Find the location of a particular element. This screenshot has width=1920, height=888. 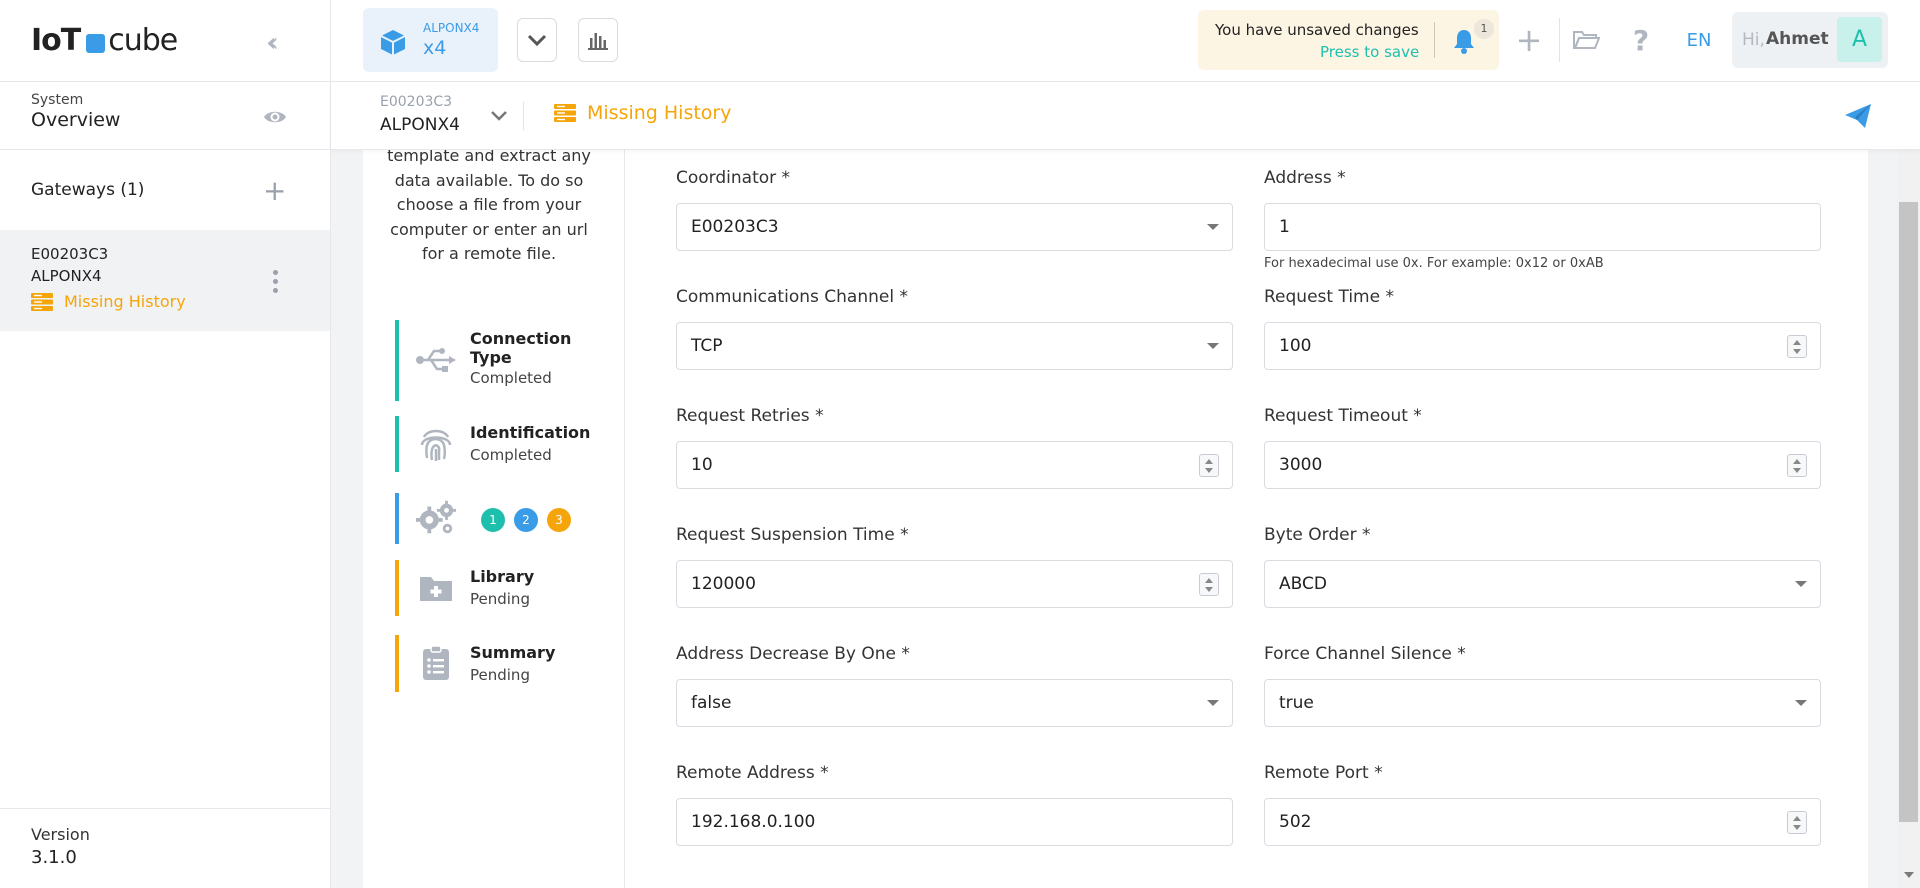

add-icon: + is located at coordinates (1529, 40).